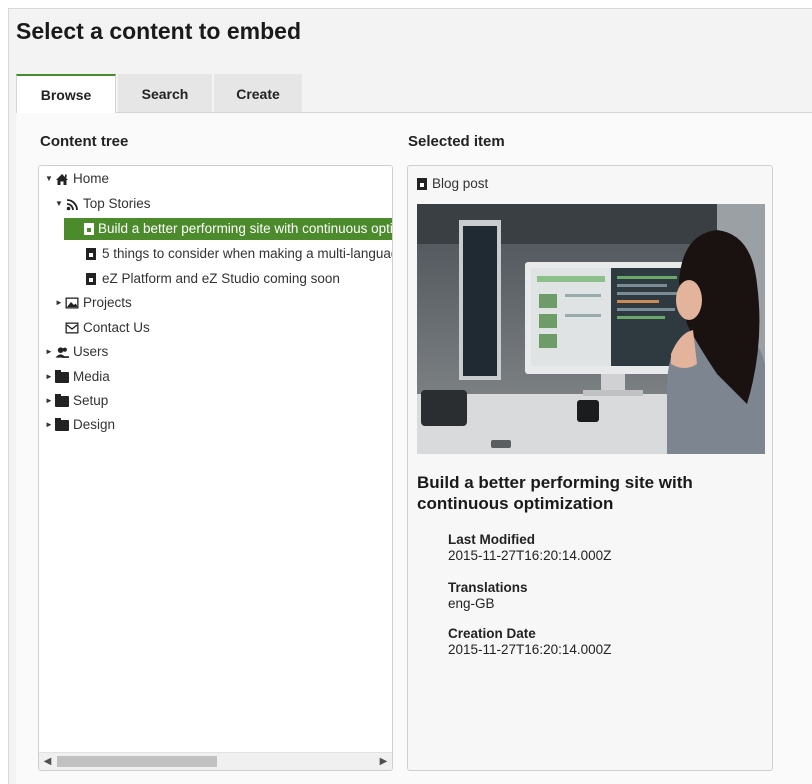  I want to click on tree-item-contact-us: Contact Us, so click(107, 328).